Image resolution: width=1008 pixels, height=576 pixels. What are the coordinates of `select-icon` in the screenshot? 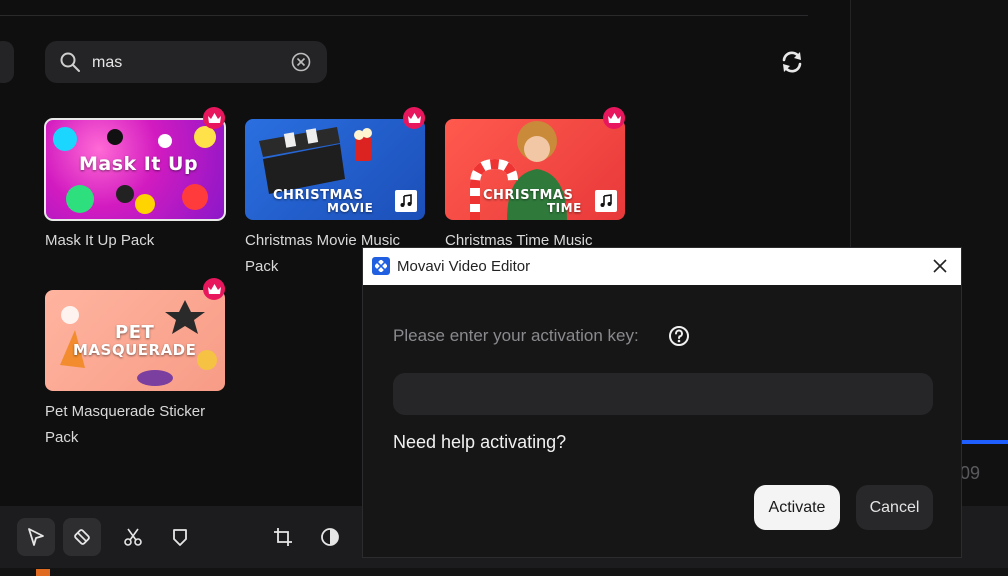 It's located at (36, 537).